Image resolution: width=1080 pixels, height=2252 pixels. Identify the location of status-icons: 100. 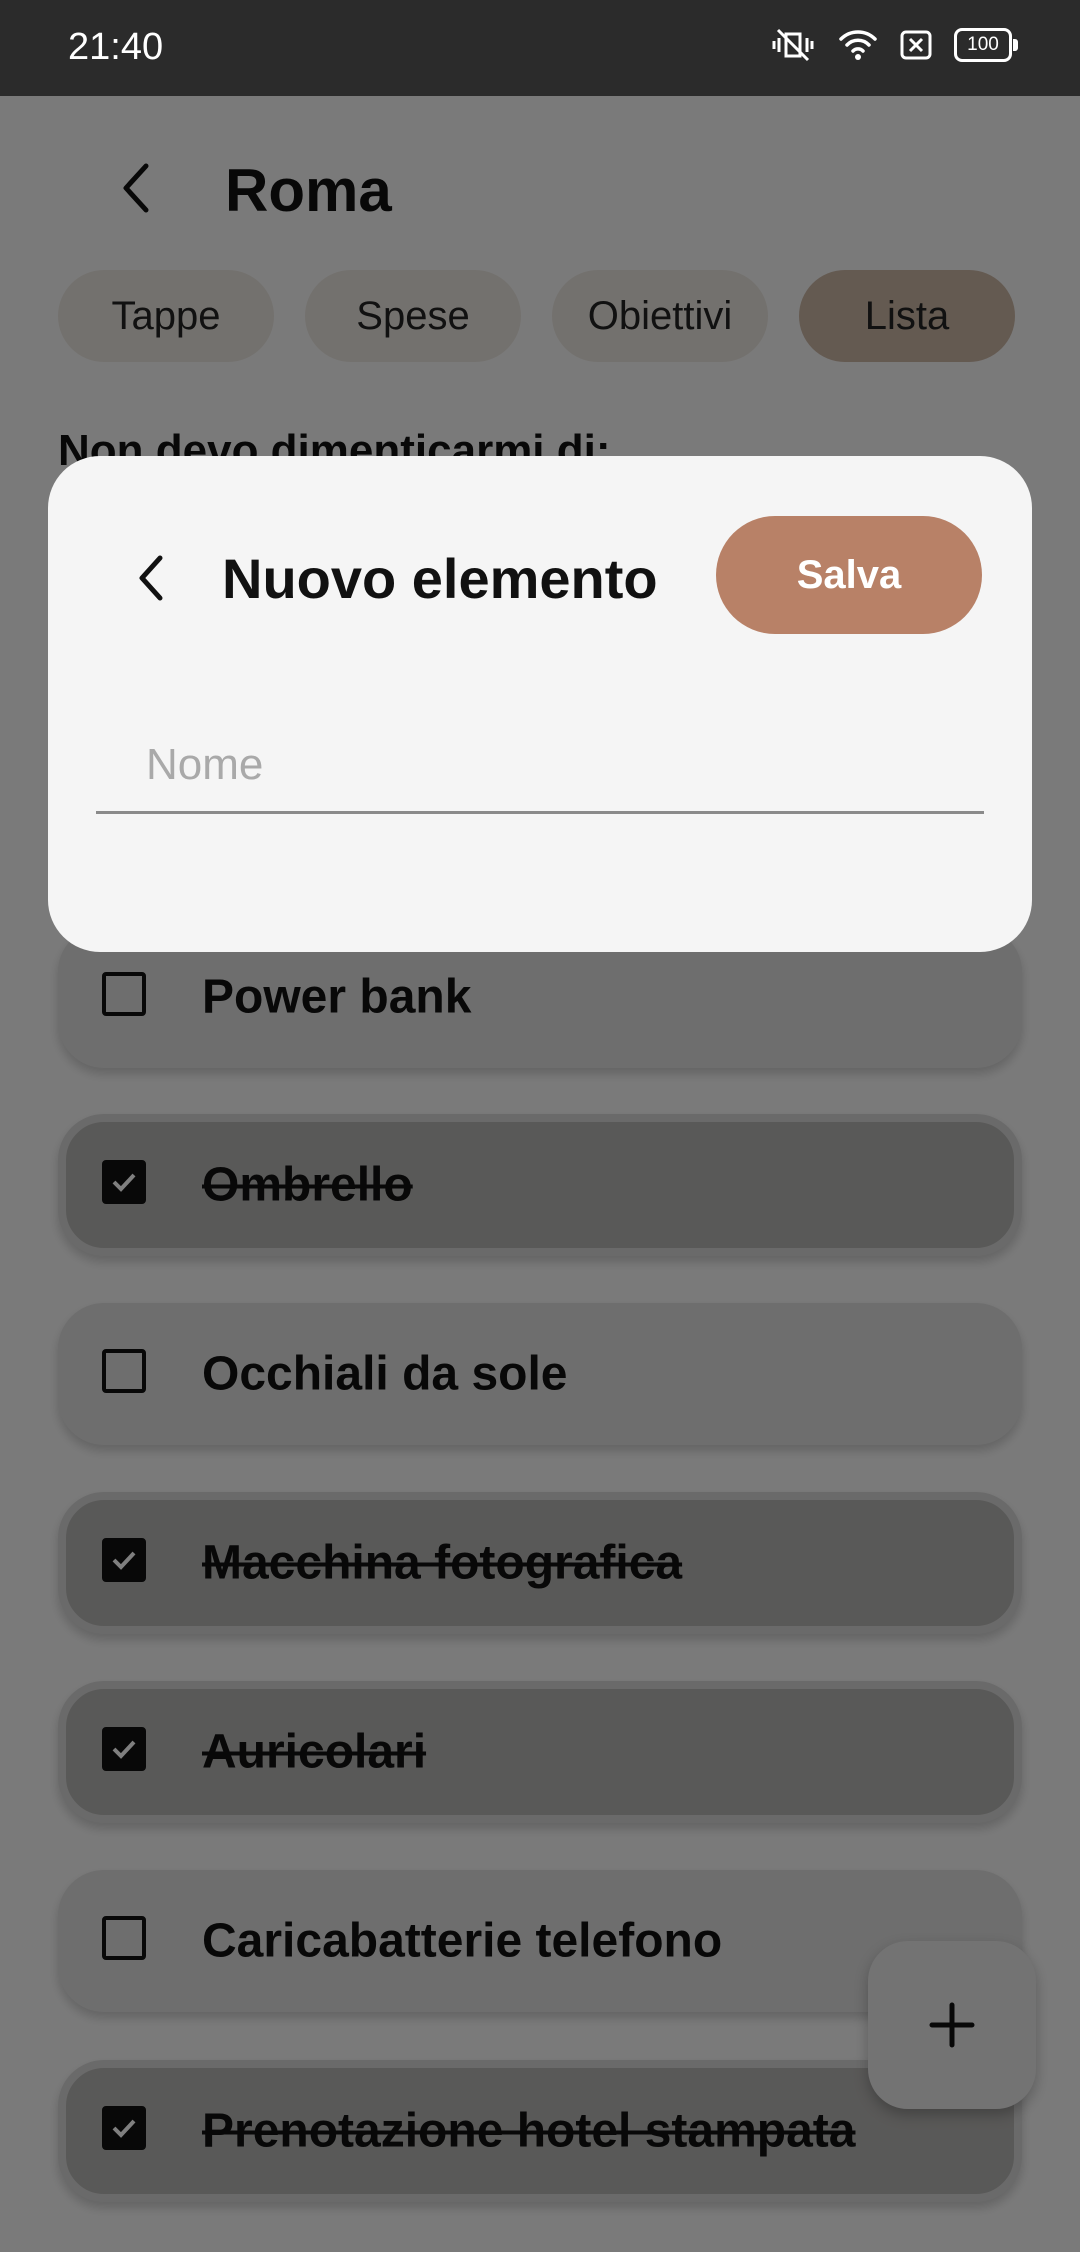
(894, 45).